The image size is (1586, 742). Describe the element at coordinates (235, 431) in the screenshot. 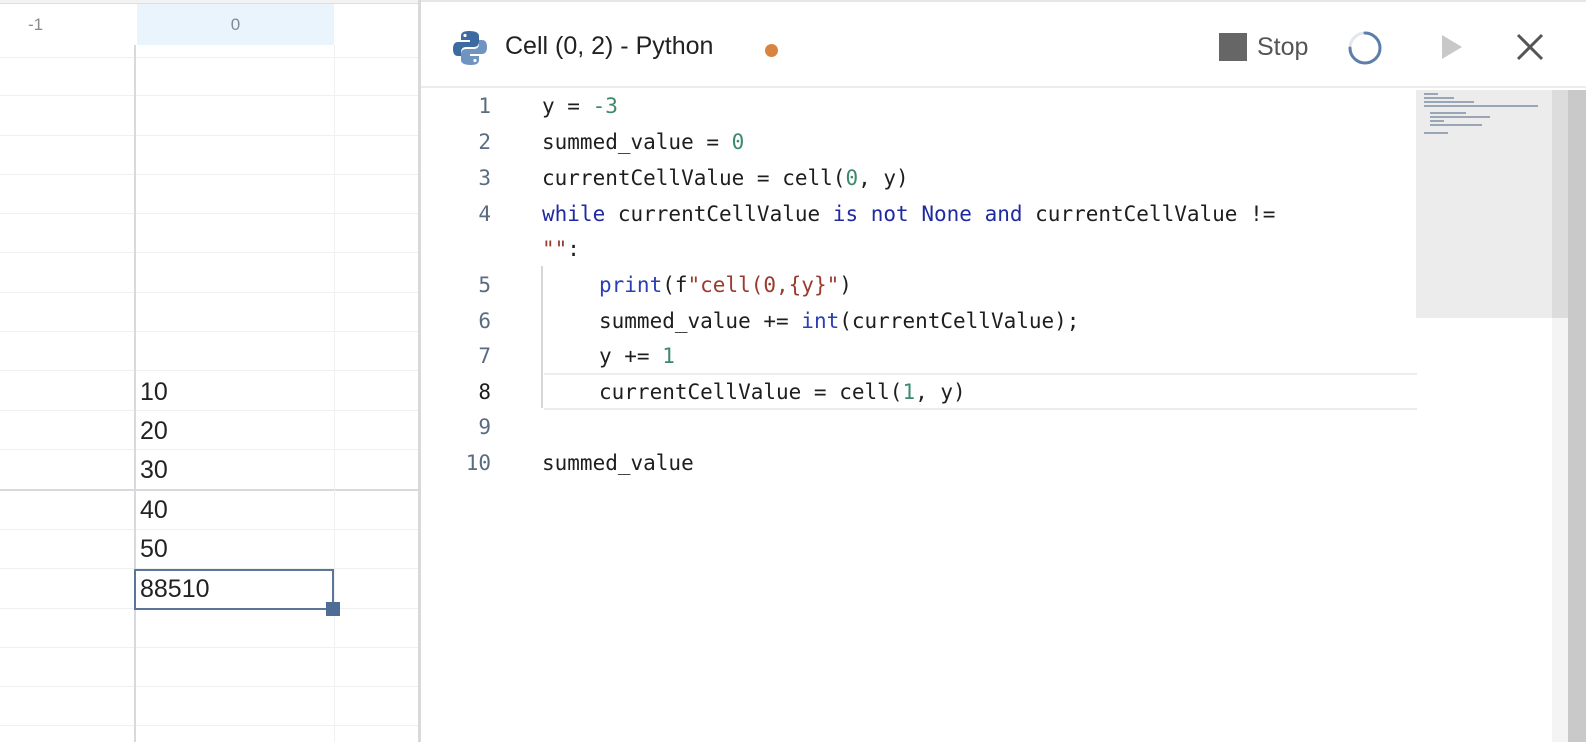

I see `grid-cell: 20` at that location.